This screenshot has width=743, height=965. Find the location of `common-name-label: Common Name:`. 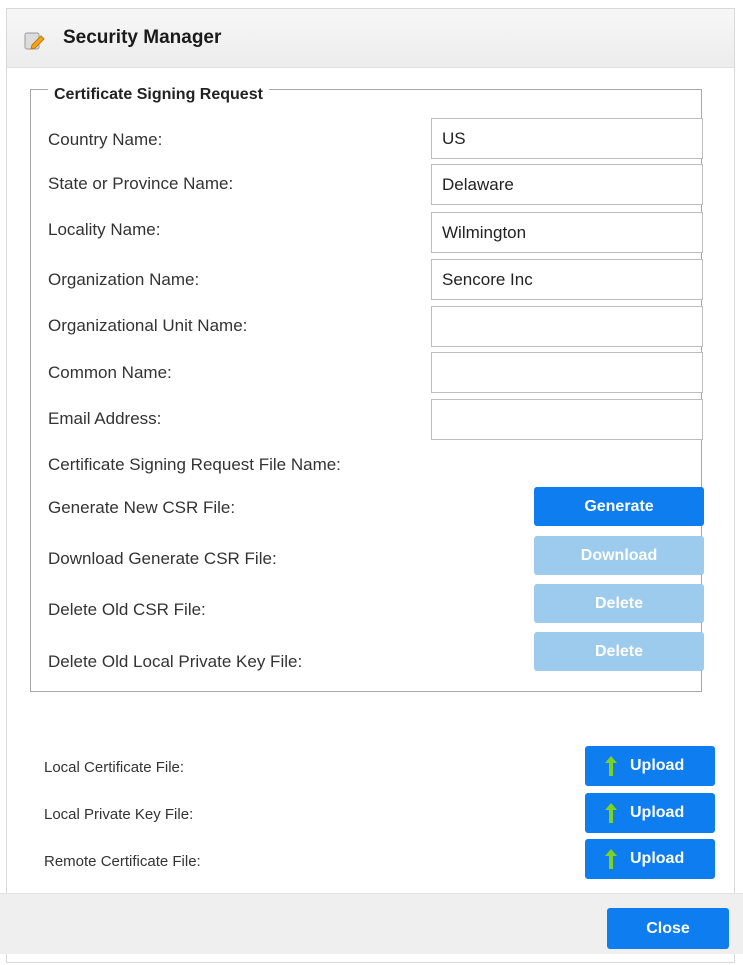

common-name-label: Common Name: is located at coordinates (110, 372).